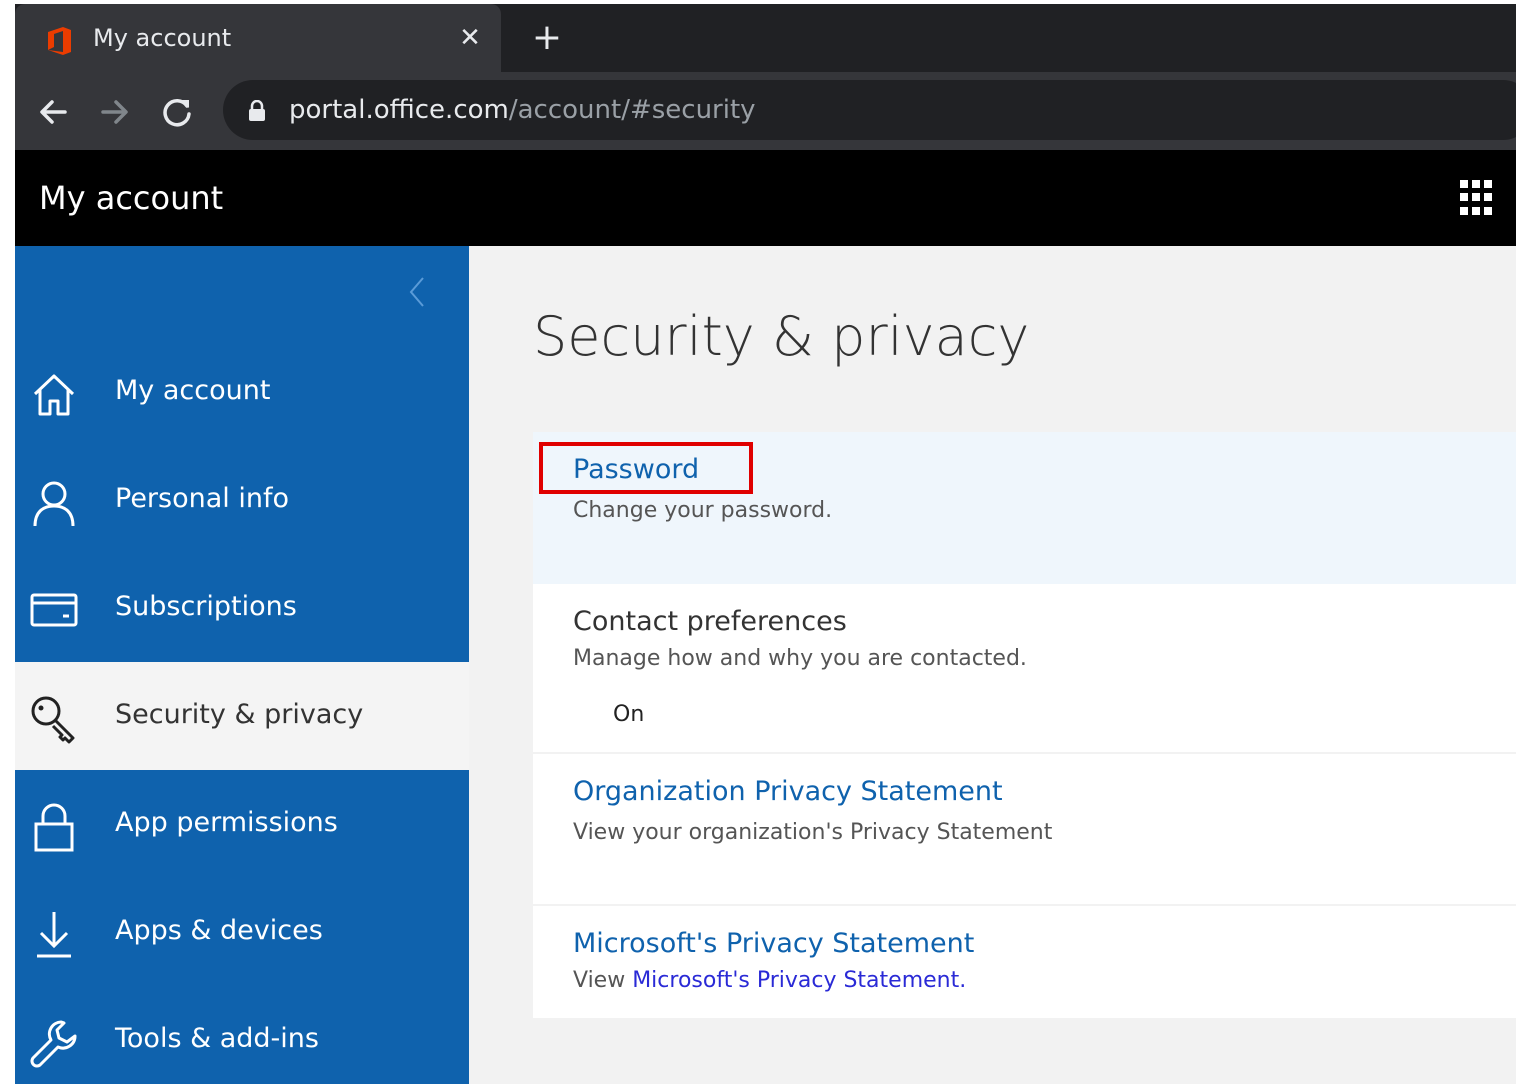  I want to click on sidebar-item-tools-addins: Tools & add-ins, so click(242, 1035).